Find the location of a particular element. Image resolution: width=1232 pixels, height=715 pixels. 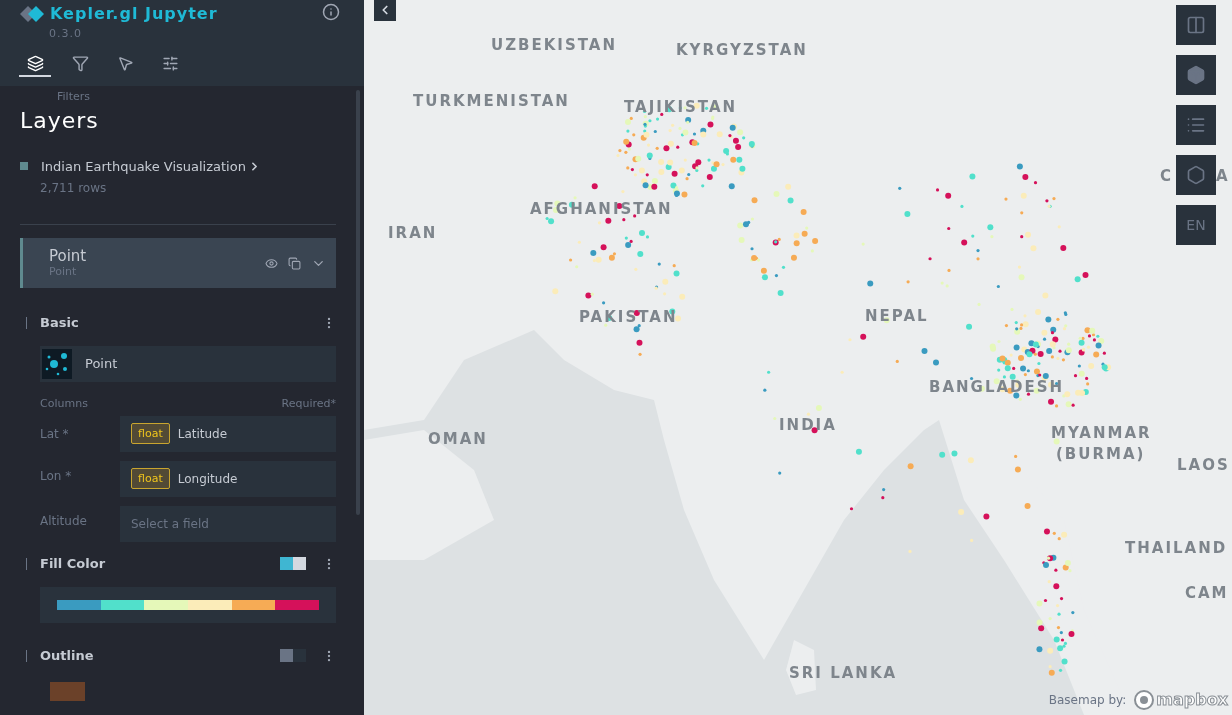

required-label: Required* is located at coordinates (308, 404).